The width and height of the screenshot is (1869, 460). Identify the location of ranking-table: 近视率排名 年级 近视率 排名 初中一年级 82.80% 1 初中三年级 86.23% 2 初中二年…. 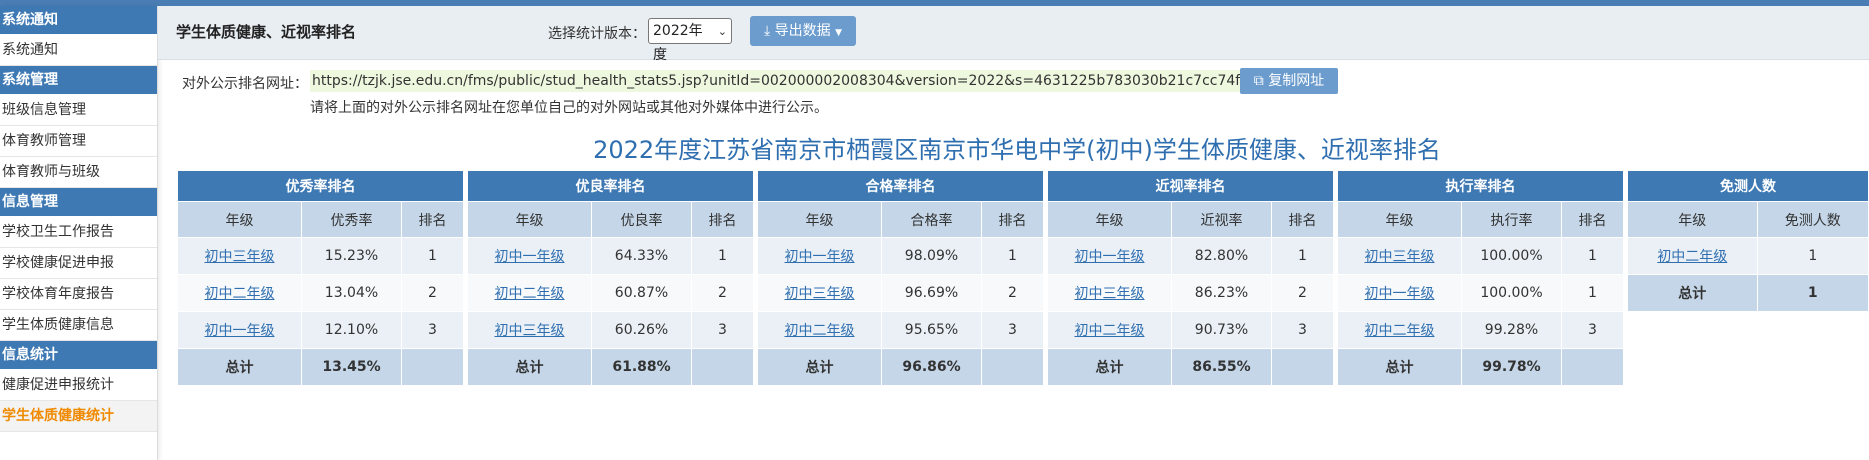
(1190, 278).